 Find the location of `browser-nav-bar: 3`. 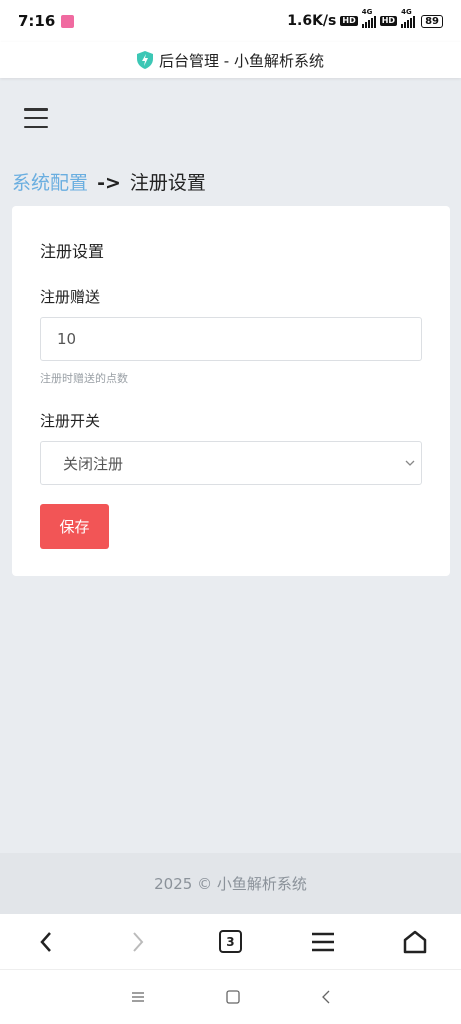

browser-nav-bar: 3 is located at coordinates (230, 942).